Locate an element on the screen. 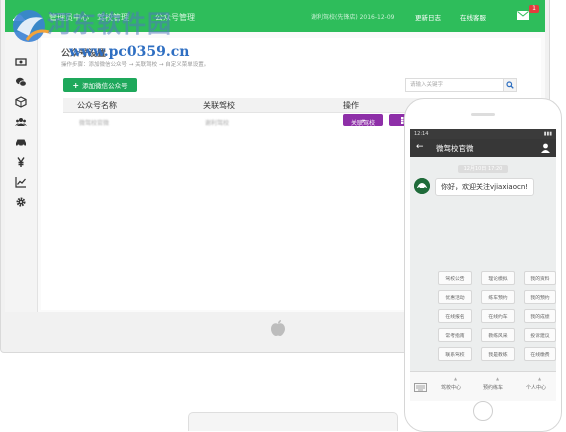 This screenshot has height=432, width=566. link-school-button: + 关联驾校 is located at coordinates (363, 120).